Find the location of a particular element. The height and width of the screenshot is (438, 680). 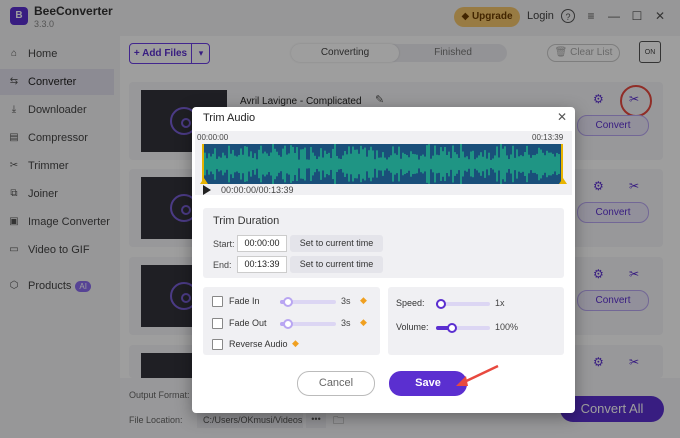

trim-duration-title: Trim Duration is located at coordinates (246, 221).